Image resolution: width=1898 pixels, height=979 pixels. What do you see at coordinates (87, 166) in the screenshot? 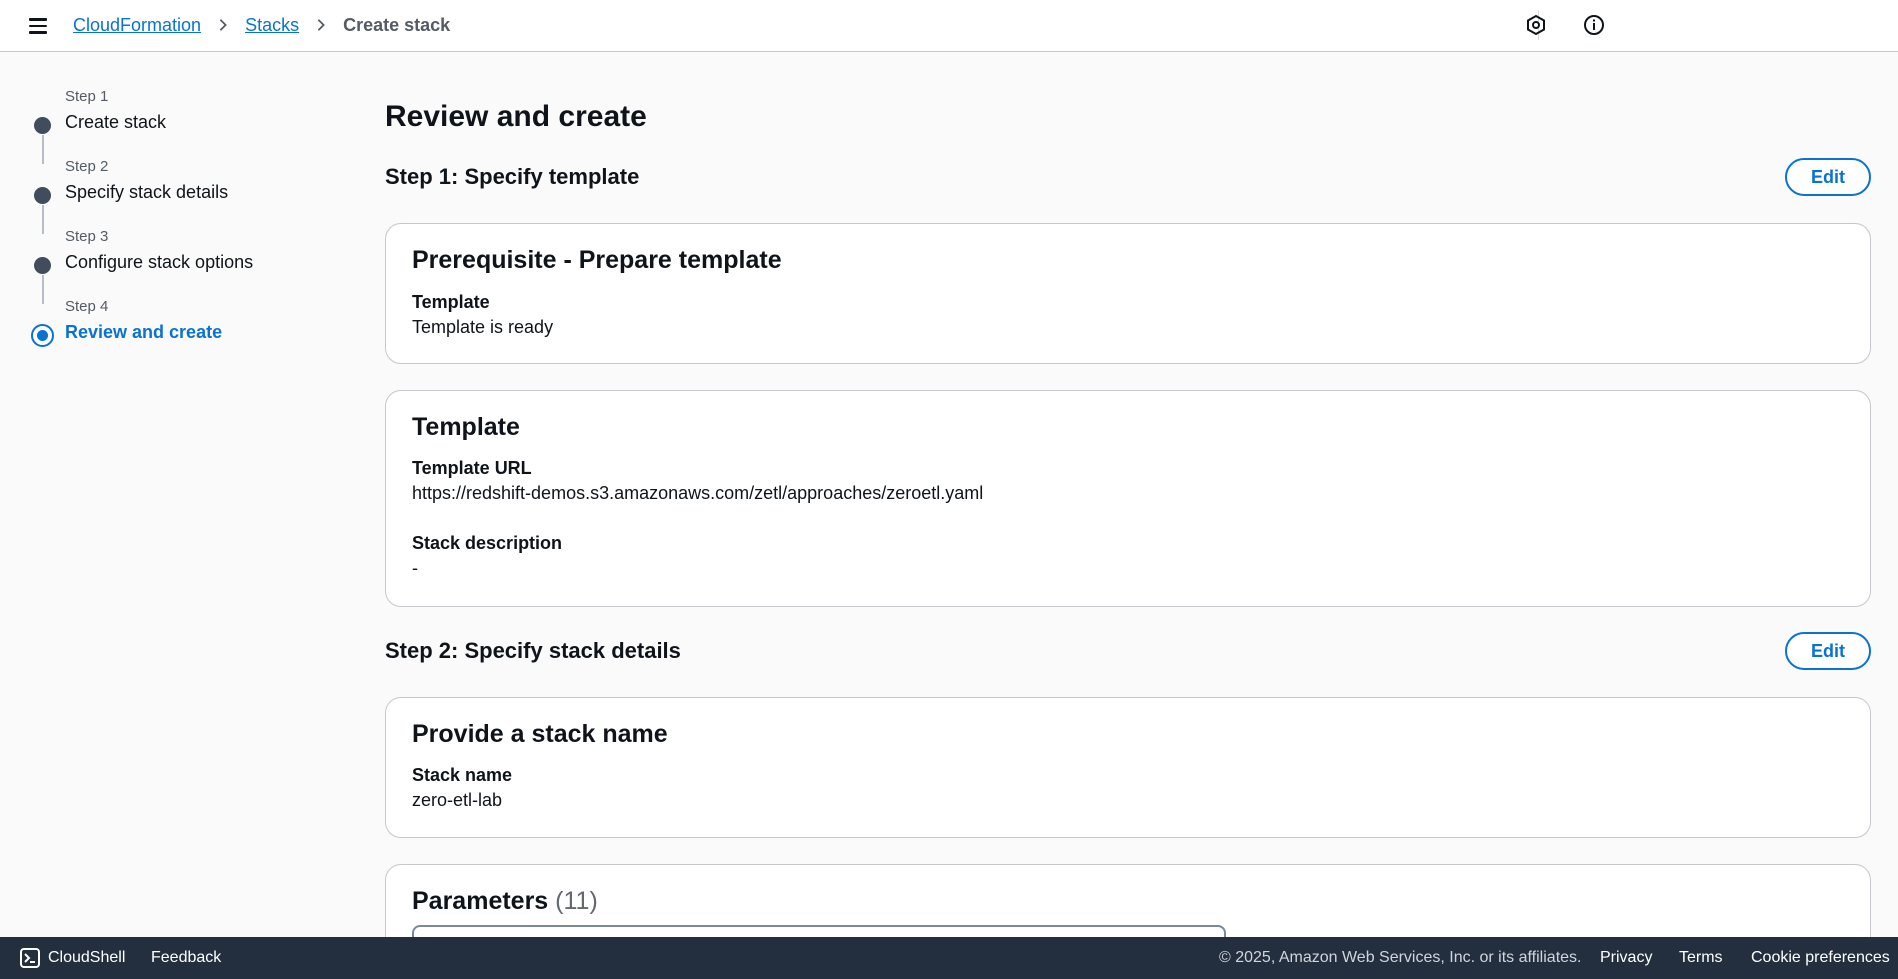
I see `step-number: Step 2` at bounding box center [87, 166].